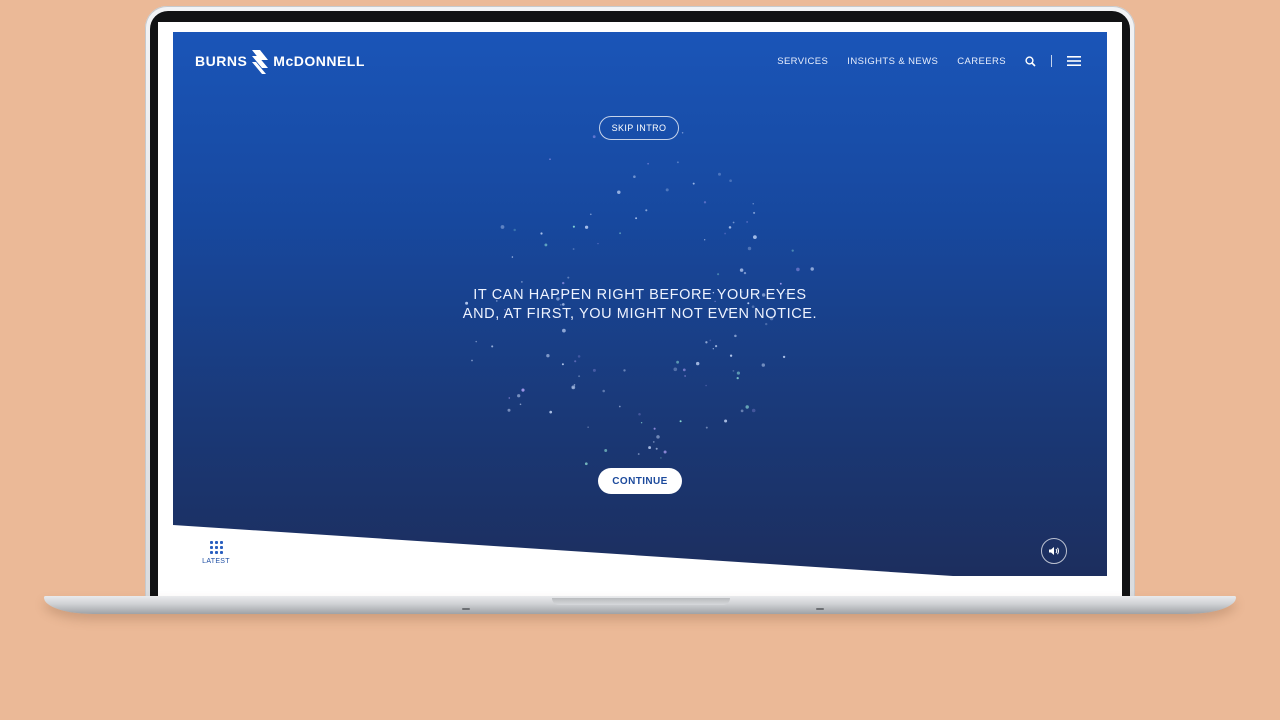 The image size is (1280, 720). What do you see at coordinates (641, 601) in the screenshot?
I see `laptop-notch` at bounding box center [641, 601].